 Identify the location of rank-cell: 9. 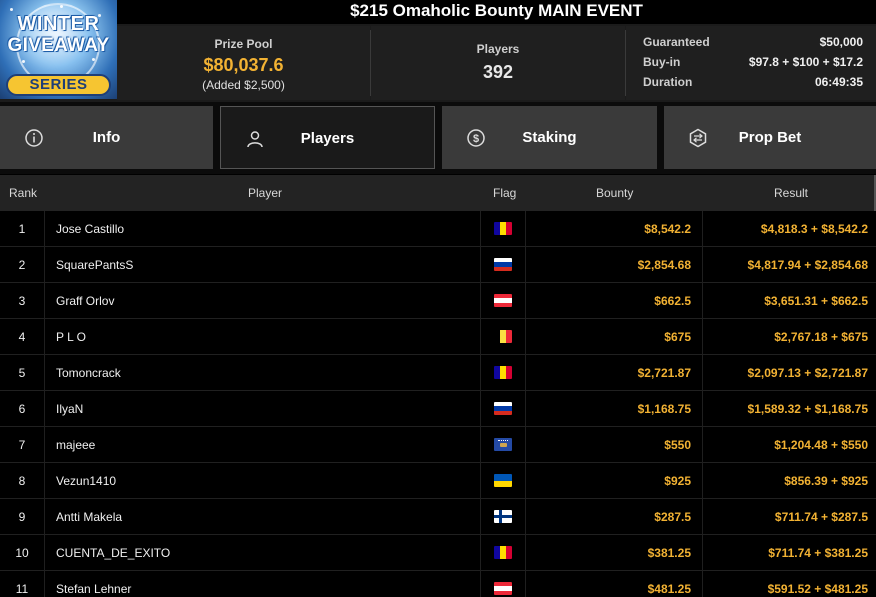
(22, 517).